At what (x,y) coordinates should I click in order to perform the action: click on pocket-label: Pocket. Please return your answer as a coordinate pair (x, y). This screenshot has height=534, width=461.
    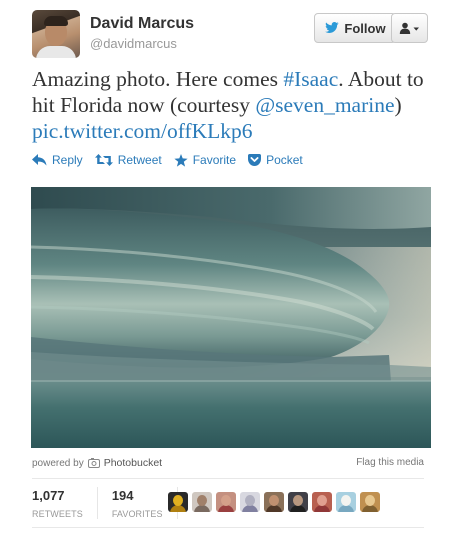
    Looking at the image, I should click on (284, 160).